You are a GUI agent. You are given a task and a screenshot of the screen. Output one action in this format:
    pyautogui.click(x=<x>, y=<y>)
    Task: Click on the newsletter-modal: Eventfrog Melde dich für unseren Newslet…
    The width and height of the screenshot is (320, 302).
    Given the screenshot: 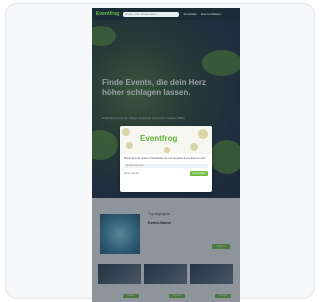 What is the action you would take?
    pyautogui.click(x=166, y=159)
    